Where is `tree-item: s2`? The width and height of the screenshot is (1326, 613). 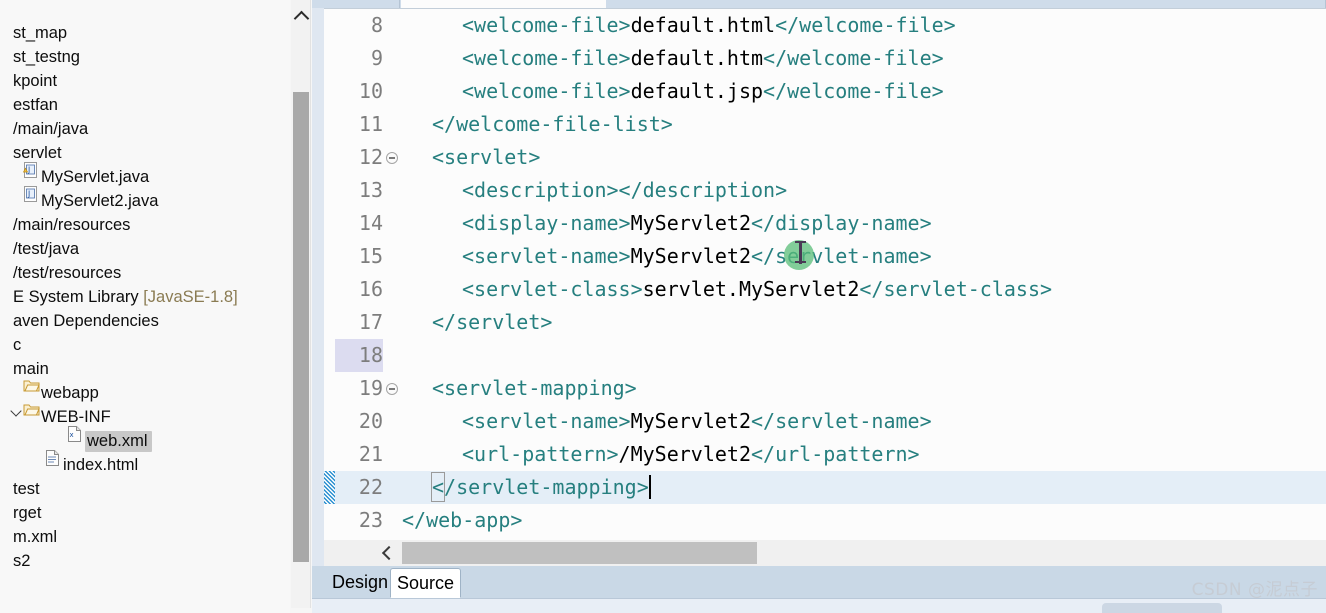
tree-item: s2 is located at coordinates (145, 556).